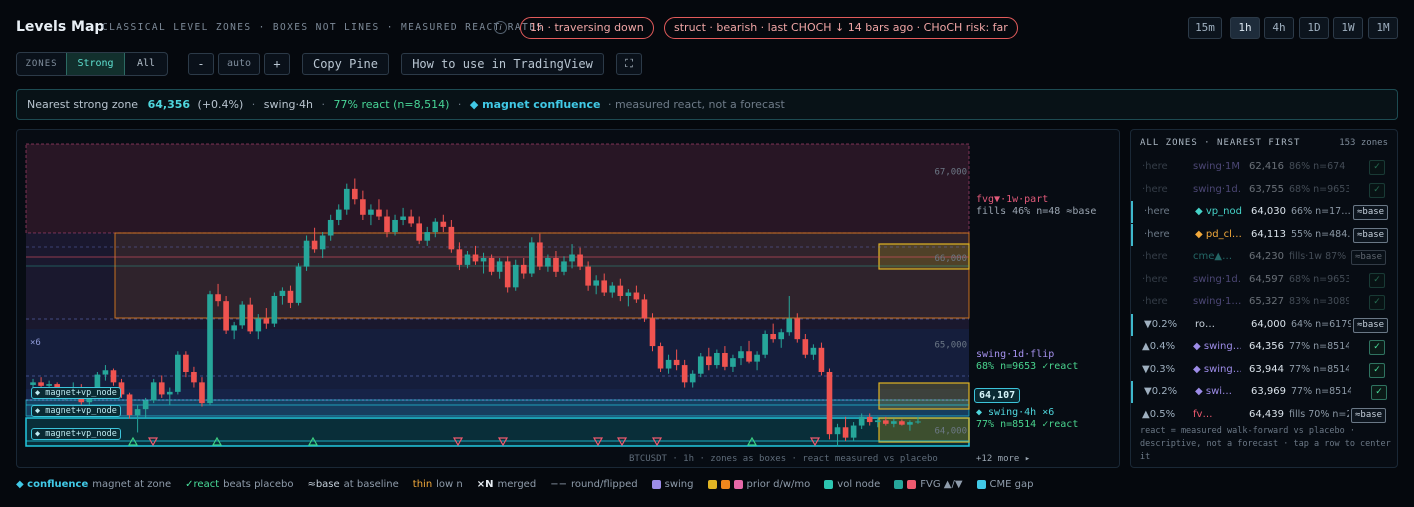  What do you see at coordinates (1264, 257) in the screenshot?
I see `zone-row: ·here cme▲… 64,230 fills·1w 87% …≈base` at bounding box center [1264, 257].